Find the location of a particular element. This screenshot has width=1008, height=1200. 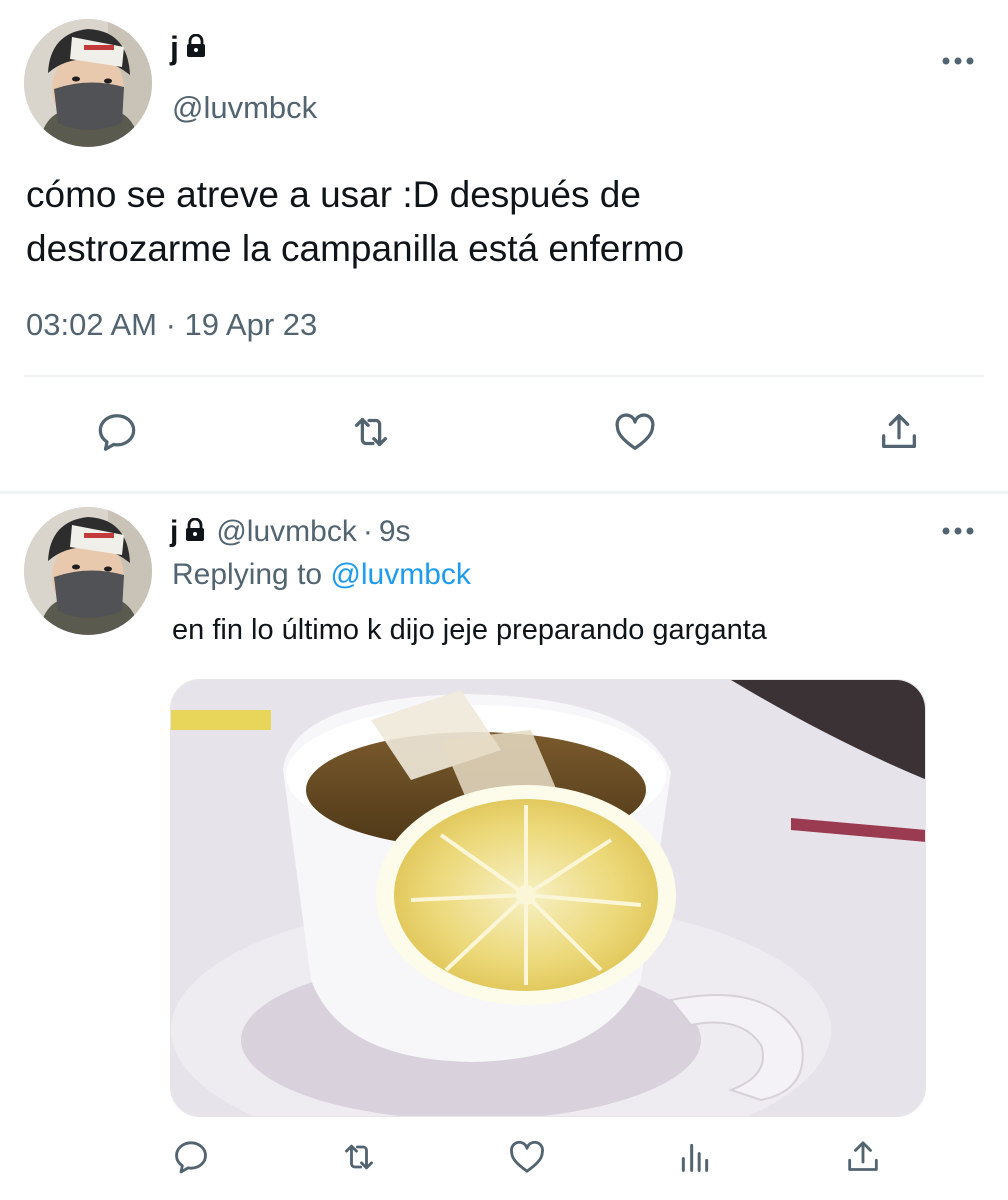

divider is located at coordinates (504, 376).